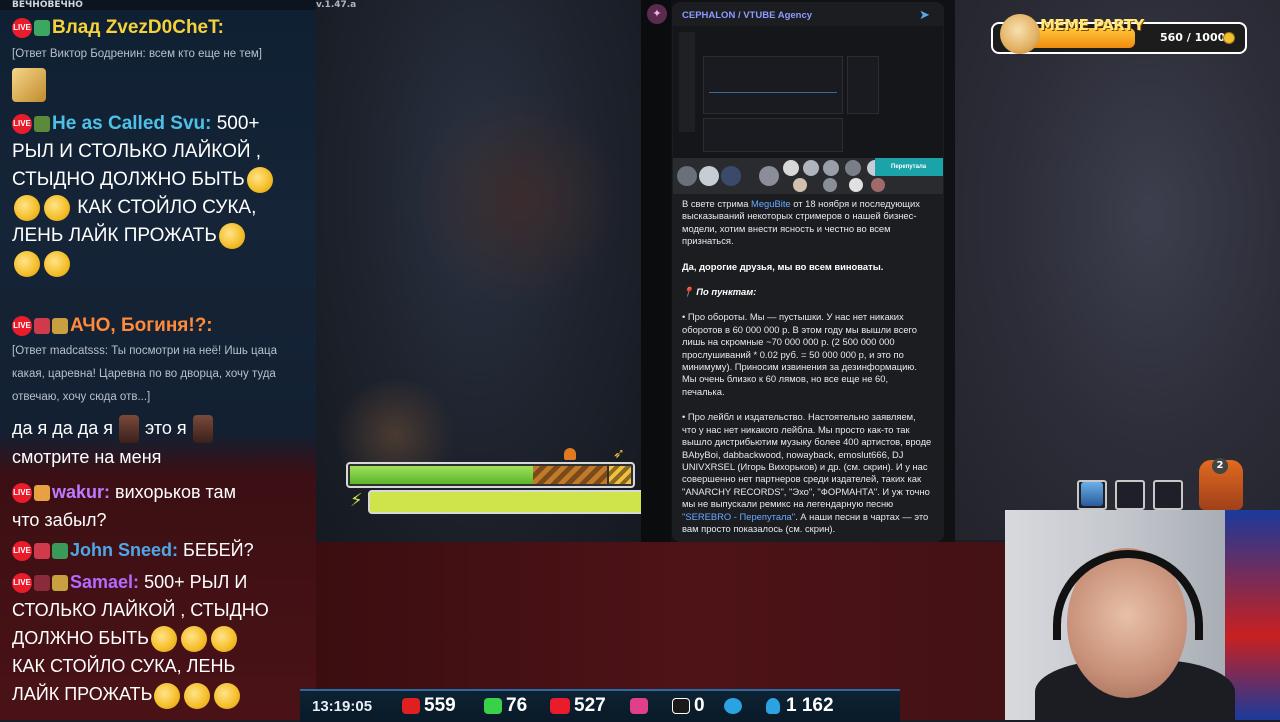 The width and height of the screenshot is (1280, 722). Describe the element at coordinates (137, 151) in the screenshot. I see `chat-text: РЫЛ И СТОЛЬКО ЛАЙКОЙ ,` at that location.